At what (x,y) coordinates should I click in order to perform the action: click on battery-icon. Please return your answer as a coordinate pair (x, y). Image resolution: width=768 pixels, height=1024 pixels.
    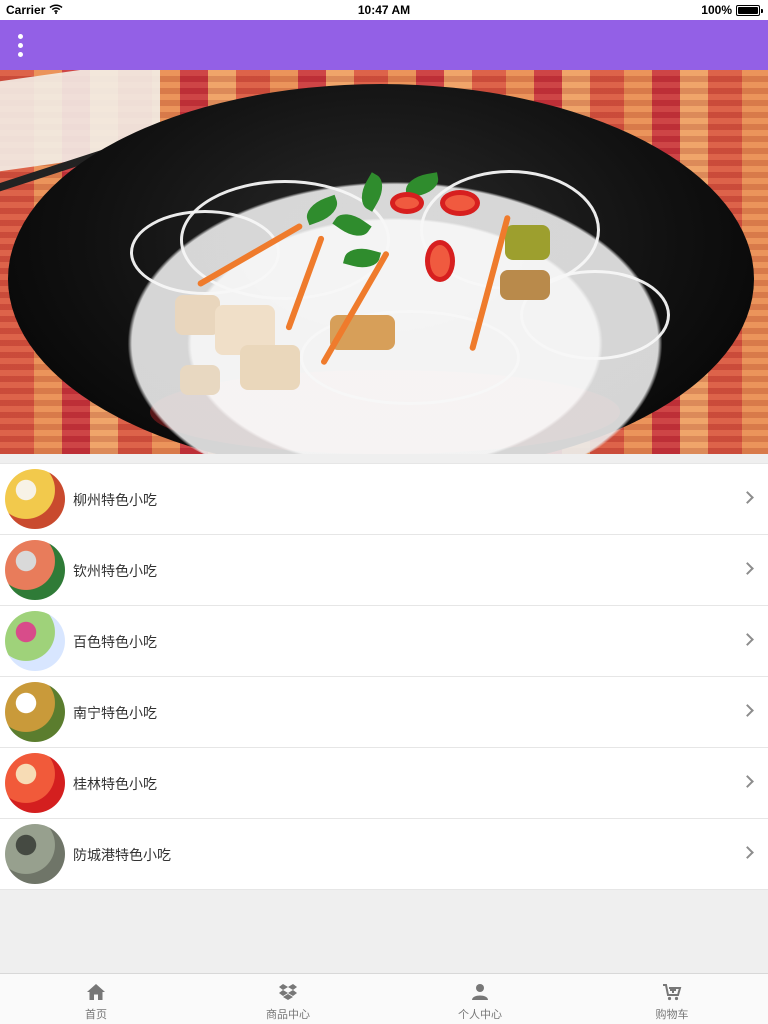
    Looking at the image, I should click on (749, 10).